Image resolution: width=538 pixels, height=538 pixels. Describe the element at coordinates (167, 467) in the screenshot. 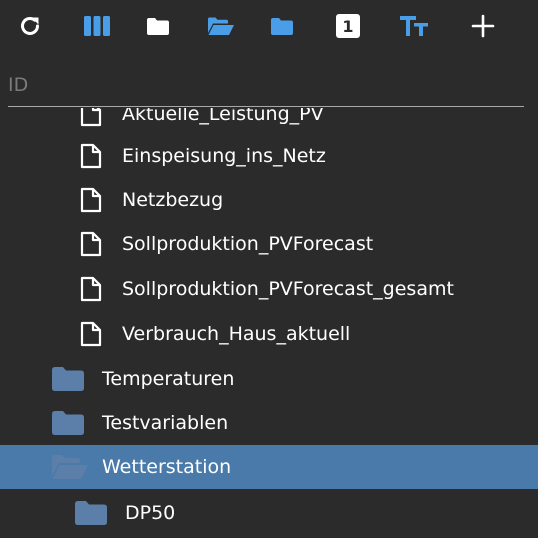

I see `tree-folder-label: Wetterstation` at that location.